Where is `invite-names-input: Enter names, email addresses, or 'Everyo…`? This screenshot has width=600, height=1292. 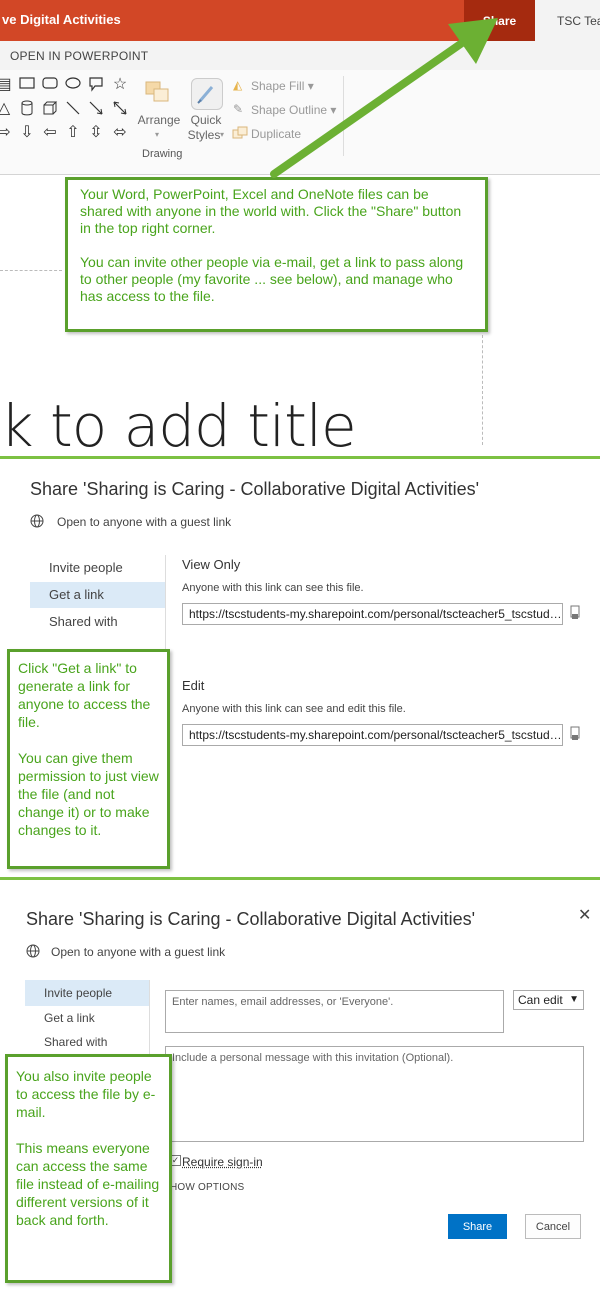 invite-names-input: Enter names, email addresses, or 'Everyo… is located at coordinates (334, 1011).